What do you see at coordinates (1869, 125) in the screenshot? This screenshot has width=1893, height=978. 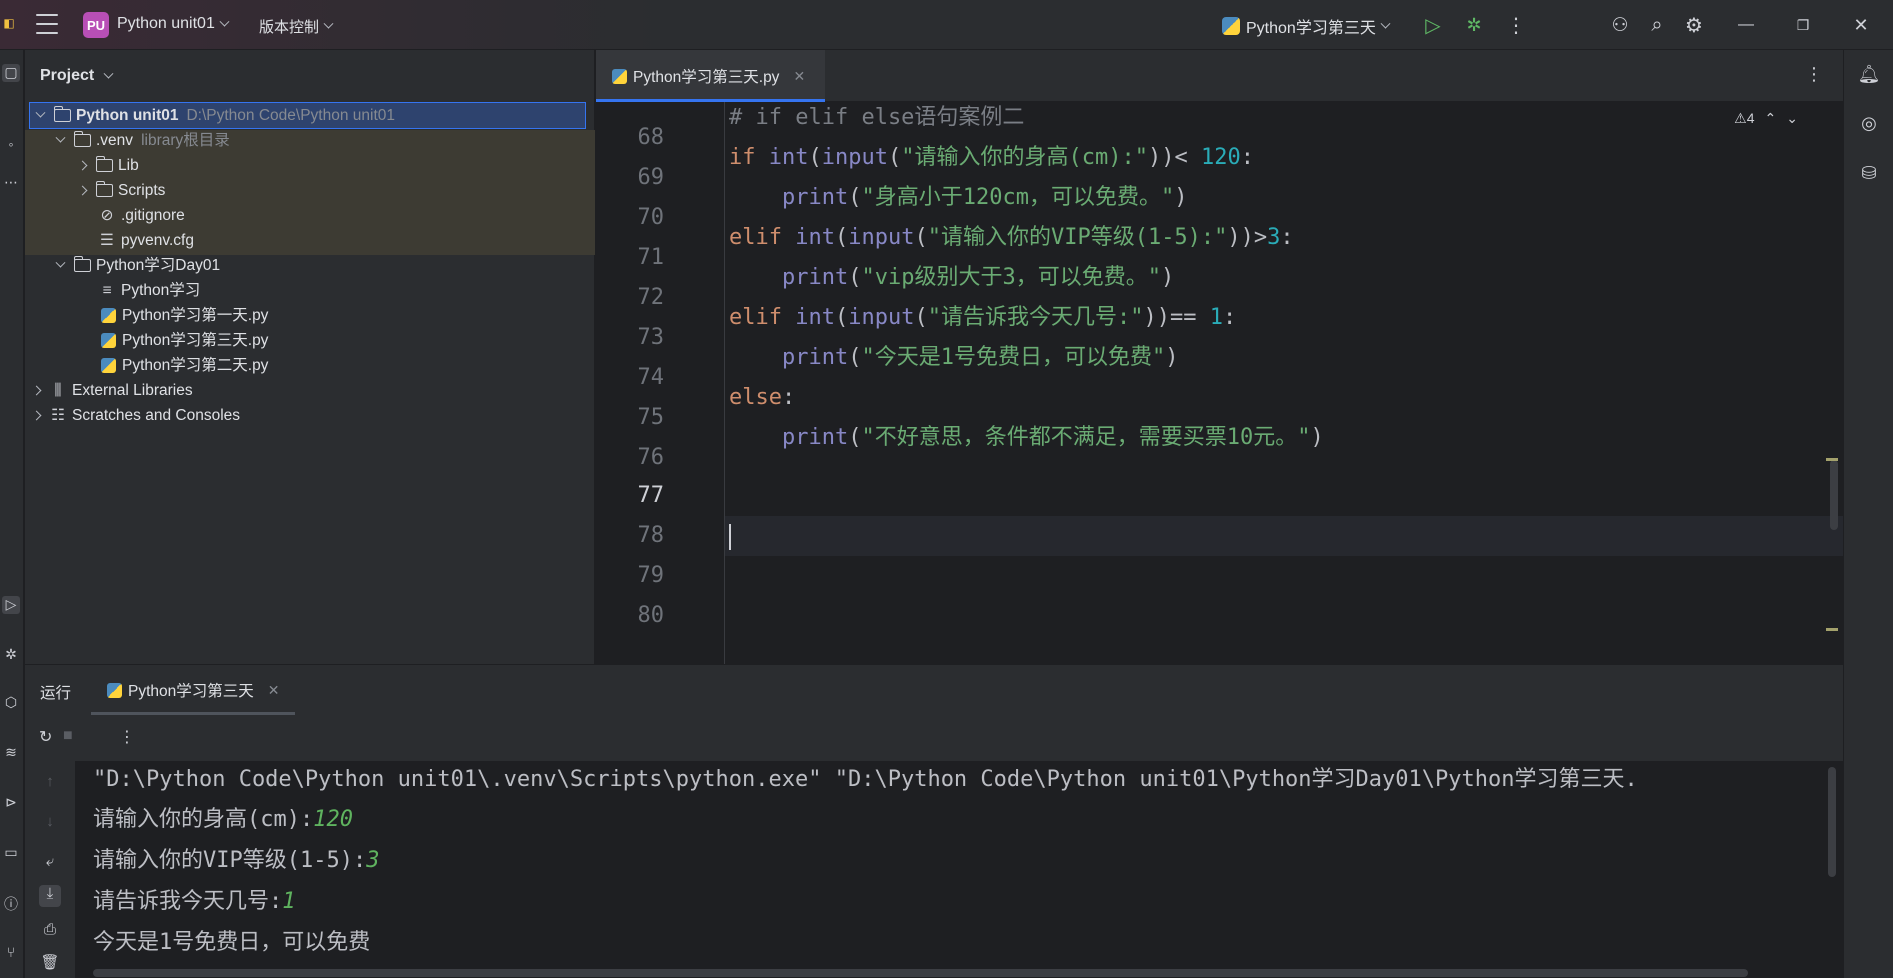 I see `ai-assistant-icon: ◎` at bounding box center [1869, 125].